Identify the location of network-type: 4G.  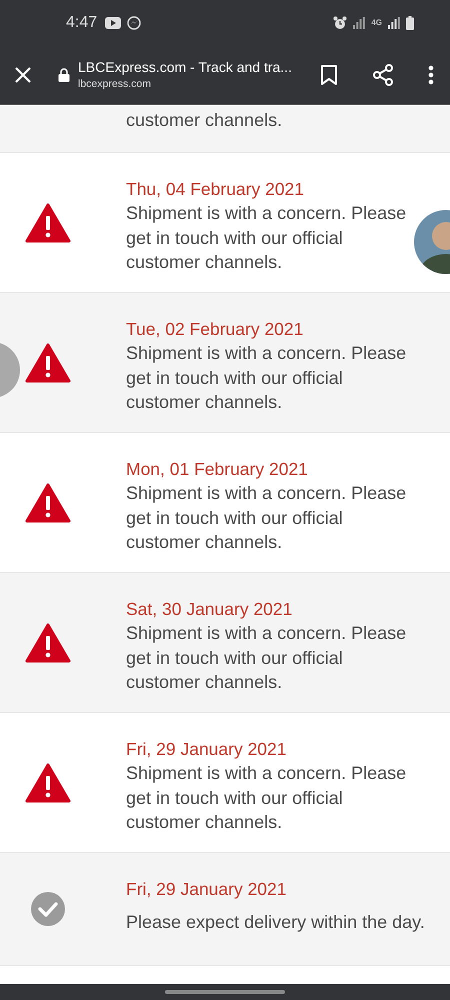
(376, 22).